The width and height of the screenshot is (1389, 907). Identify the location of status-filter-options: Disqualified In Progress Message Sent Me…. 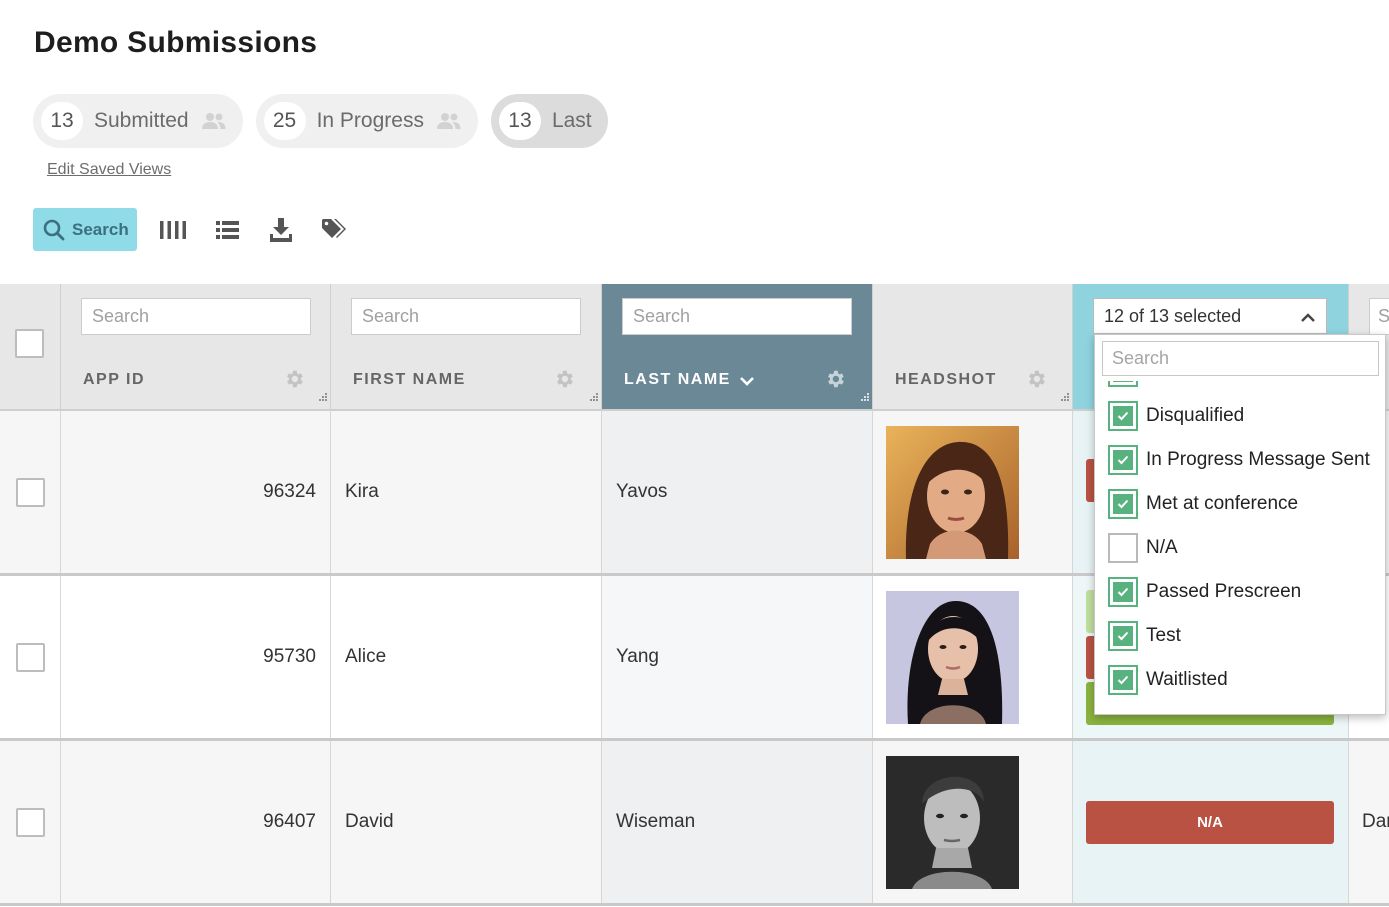
(1240, 547).